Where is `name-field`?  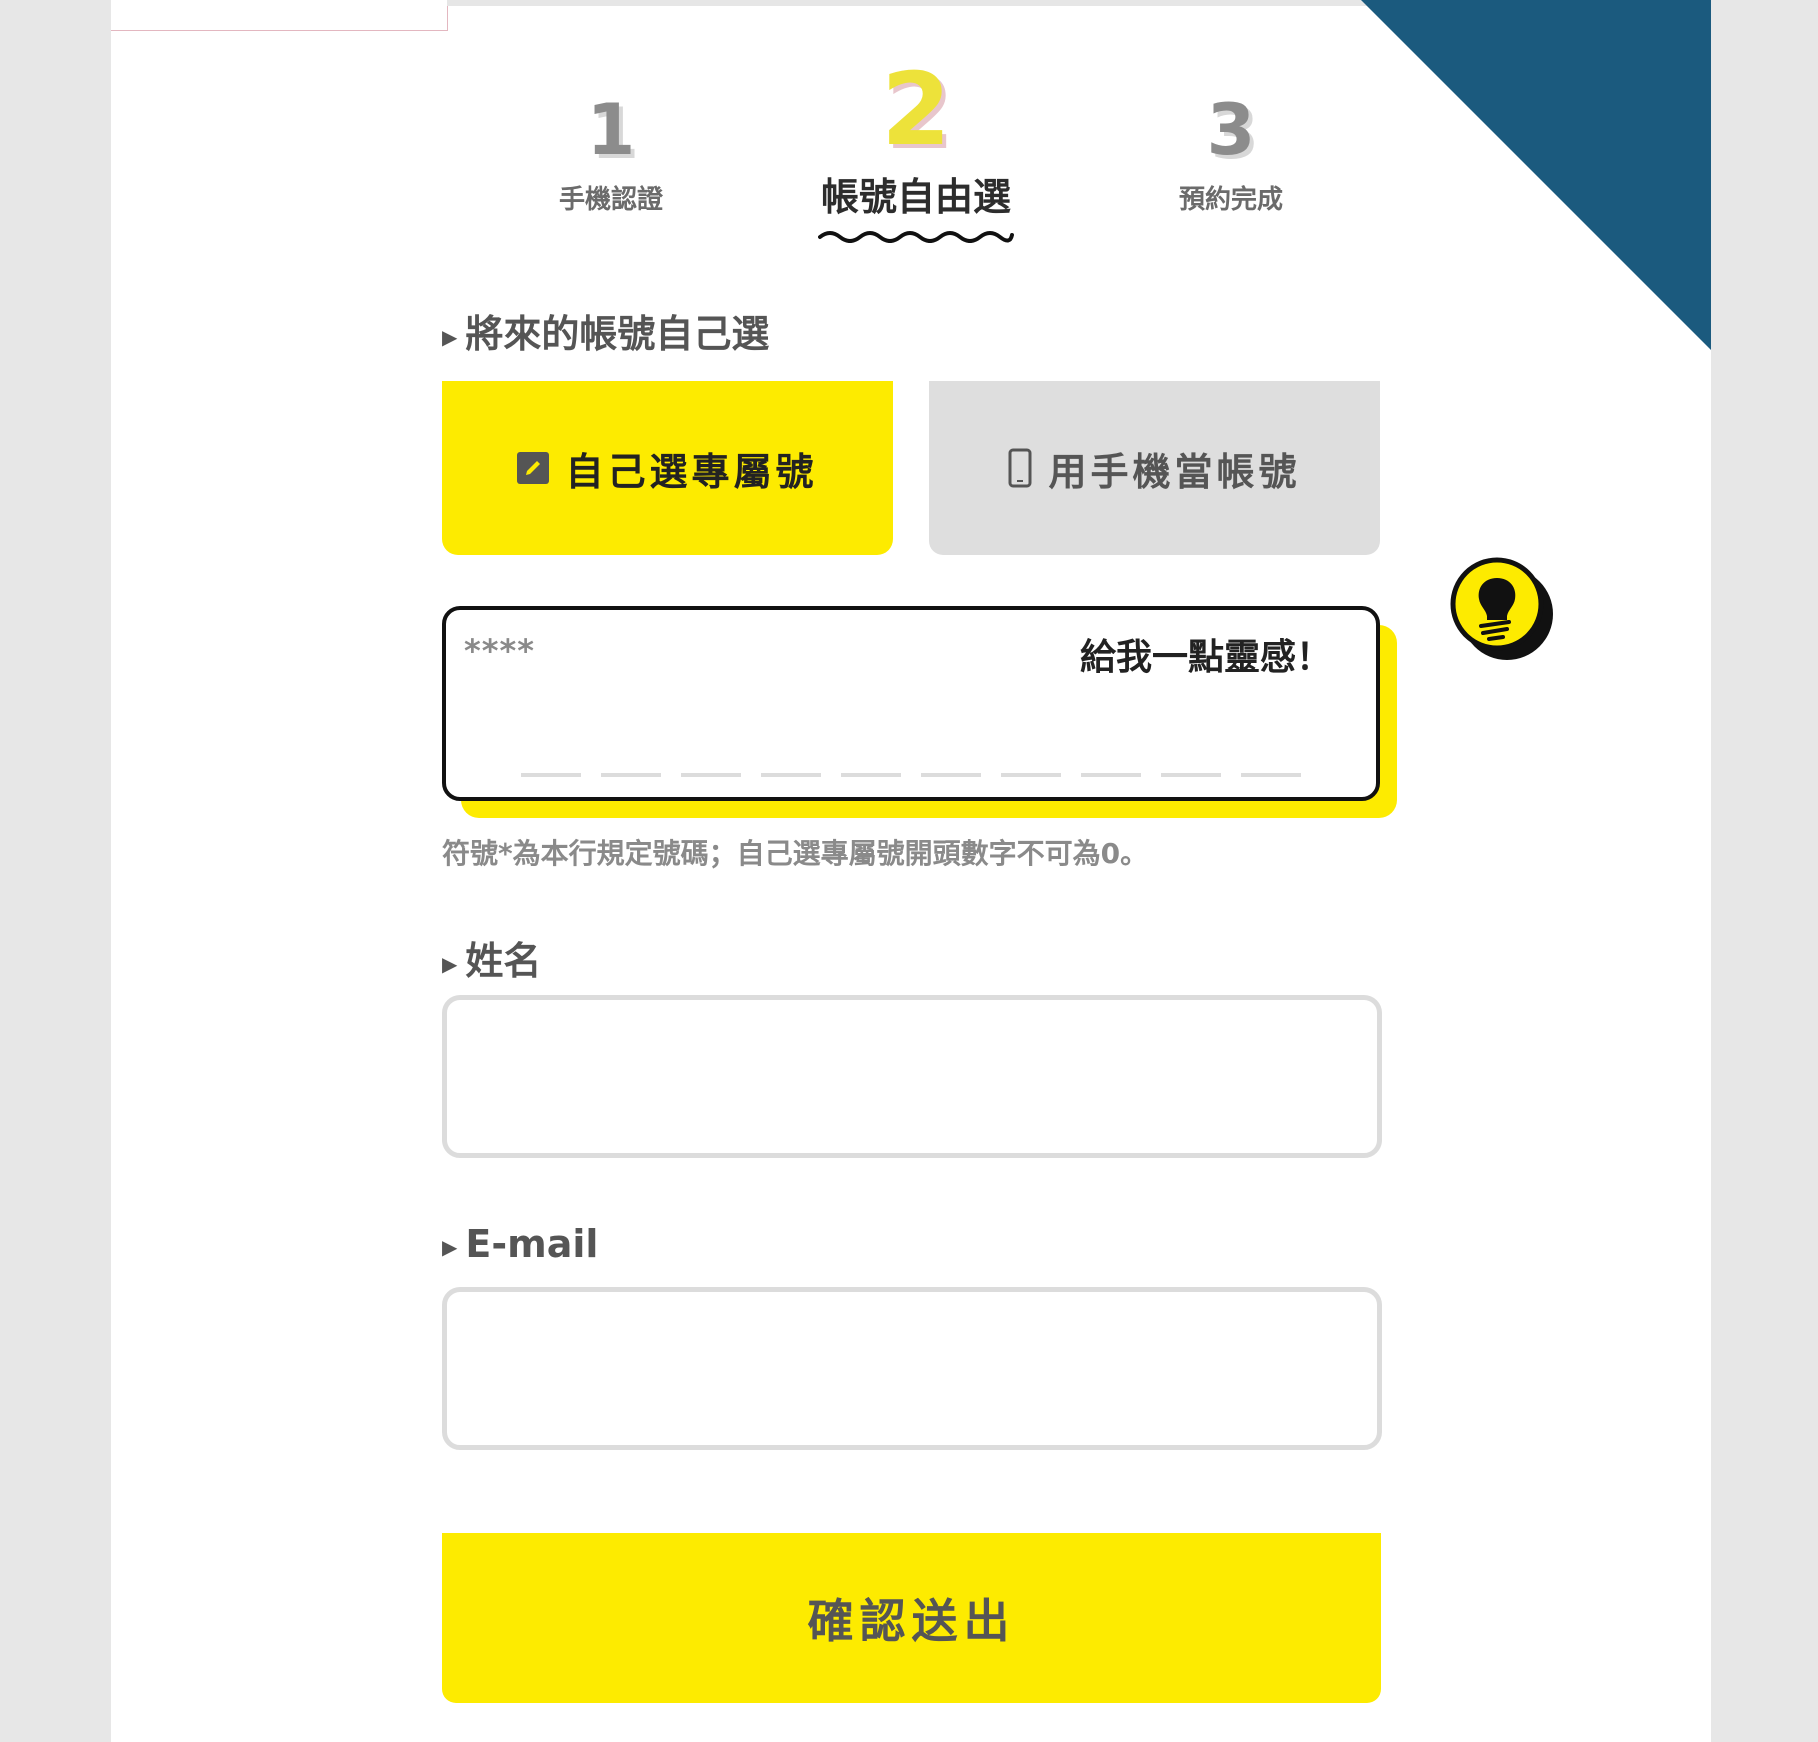 name-field is located at coordinates (912, 1076).